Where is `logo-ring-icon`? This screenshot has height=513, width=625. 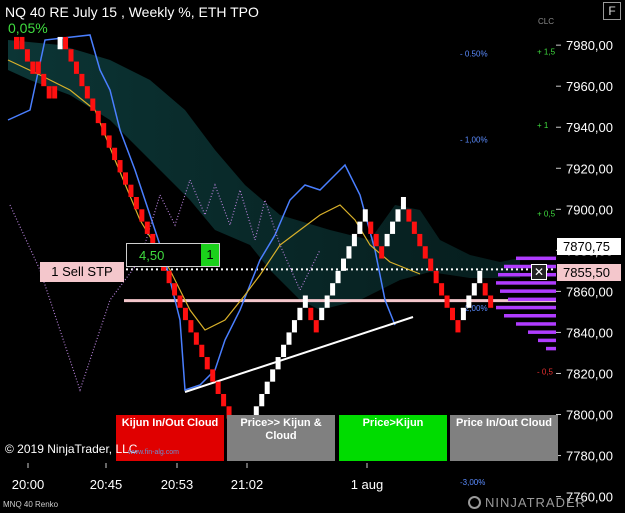
logo-ring-icon is located at coordinates (474, 502).